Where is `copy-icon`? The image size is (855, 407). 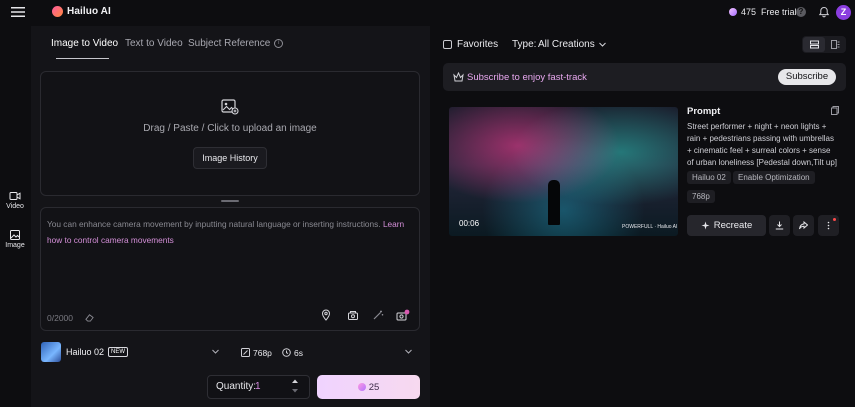
copy-icon is located at coordinates (835, 110).